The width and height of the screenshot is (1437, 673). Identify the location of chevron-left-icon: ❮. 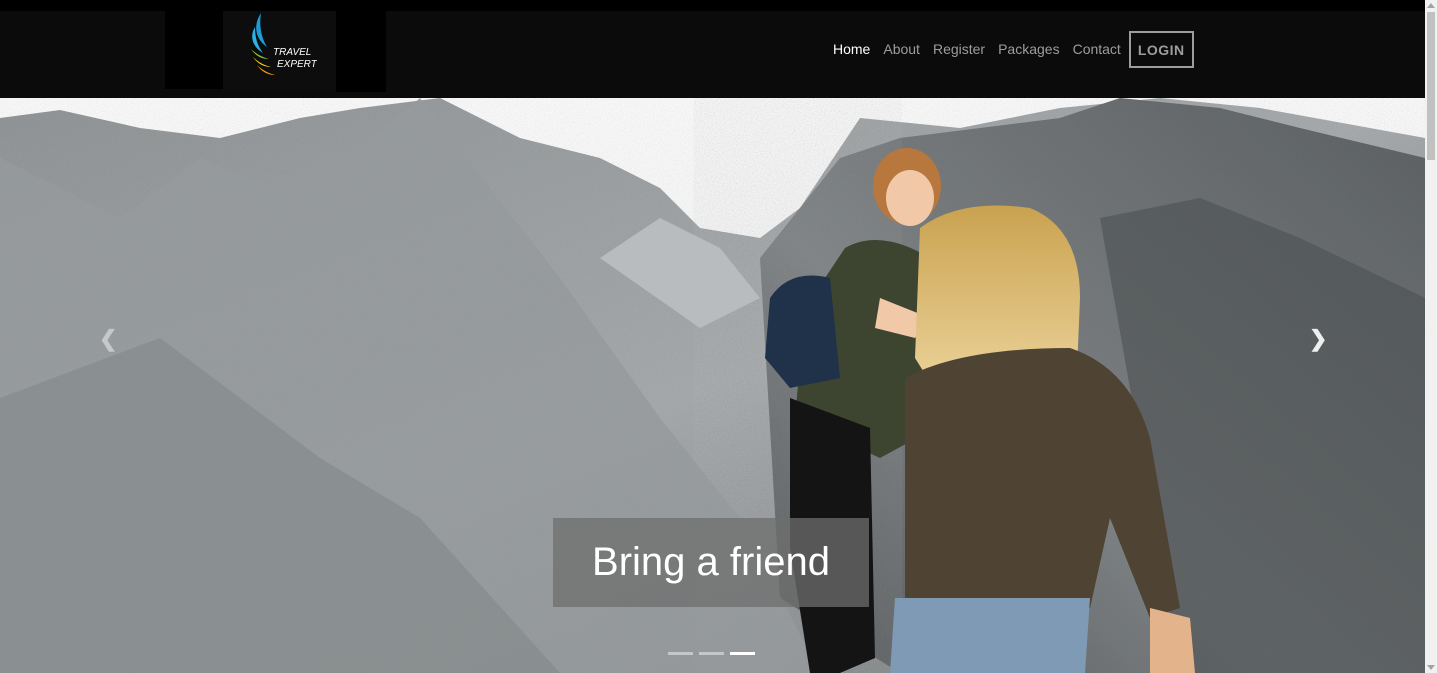
(108, 339).